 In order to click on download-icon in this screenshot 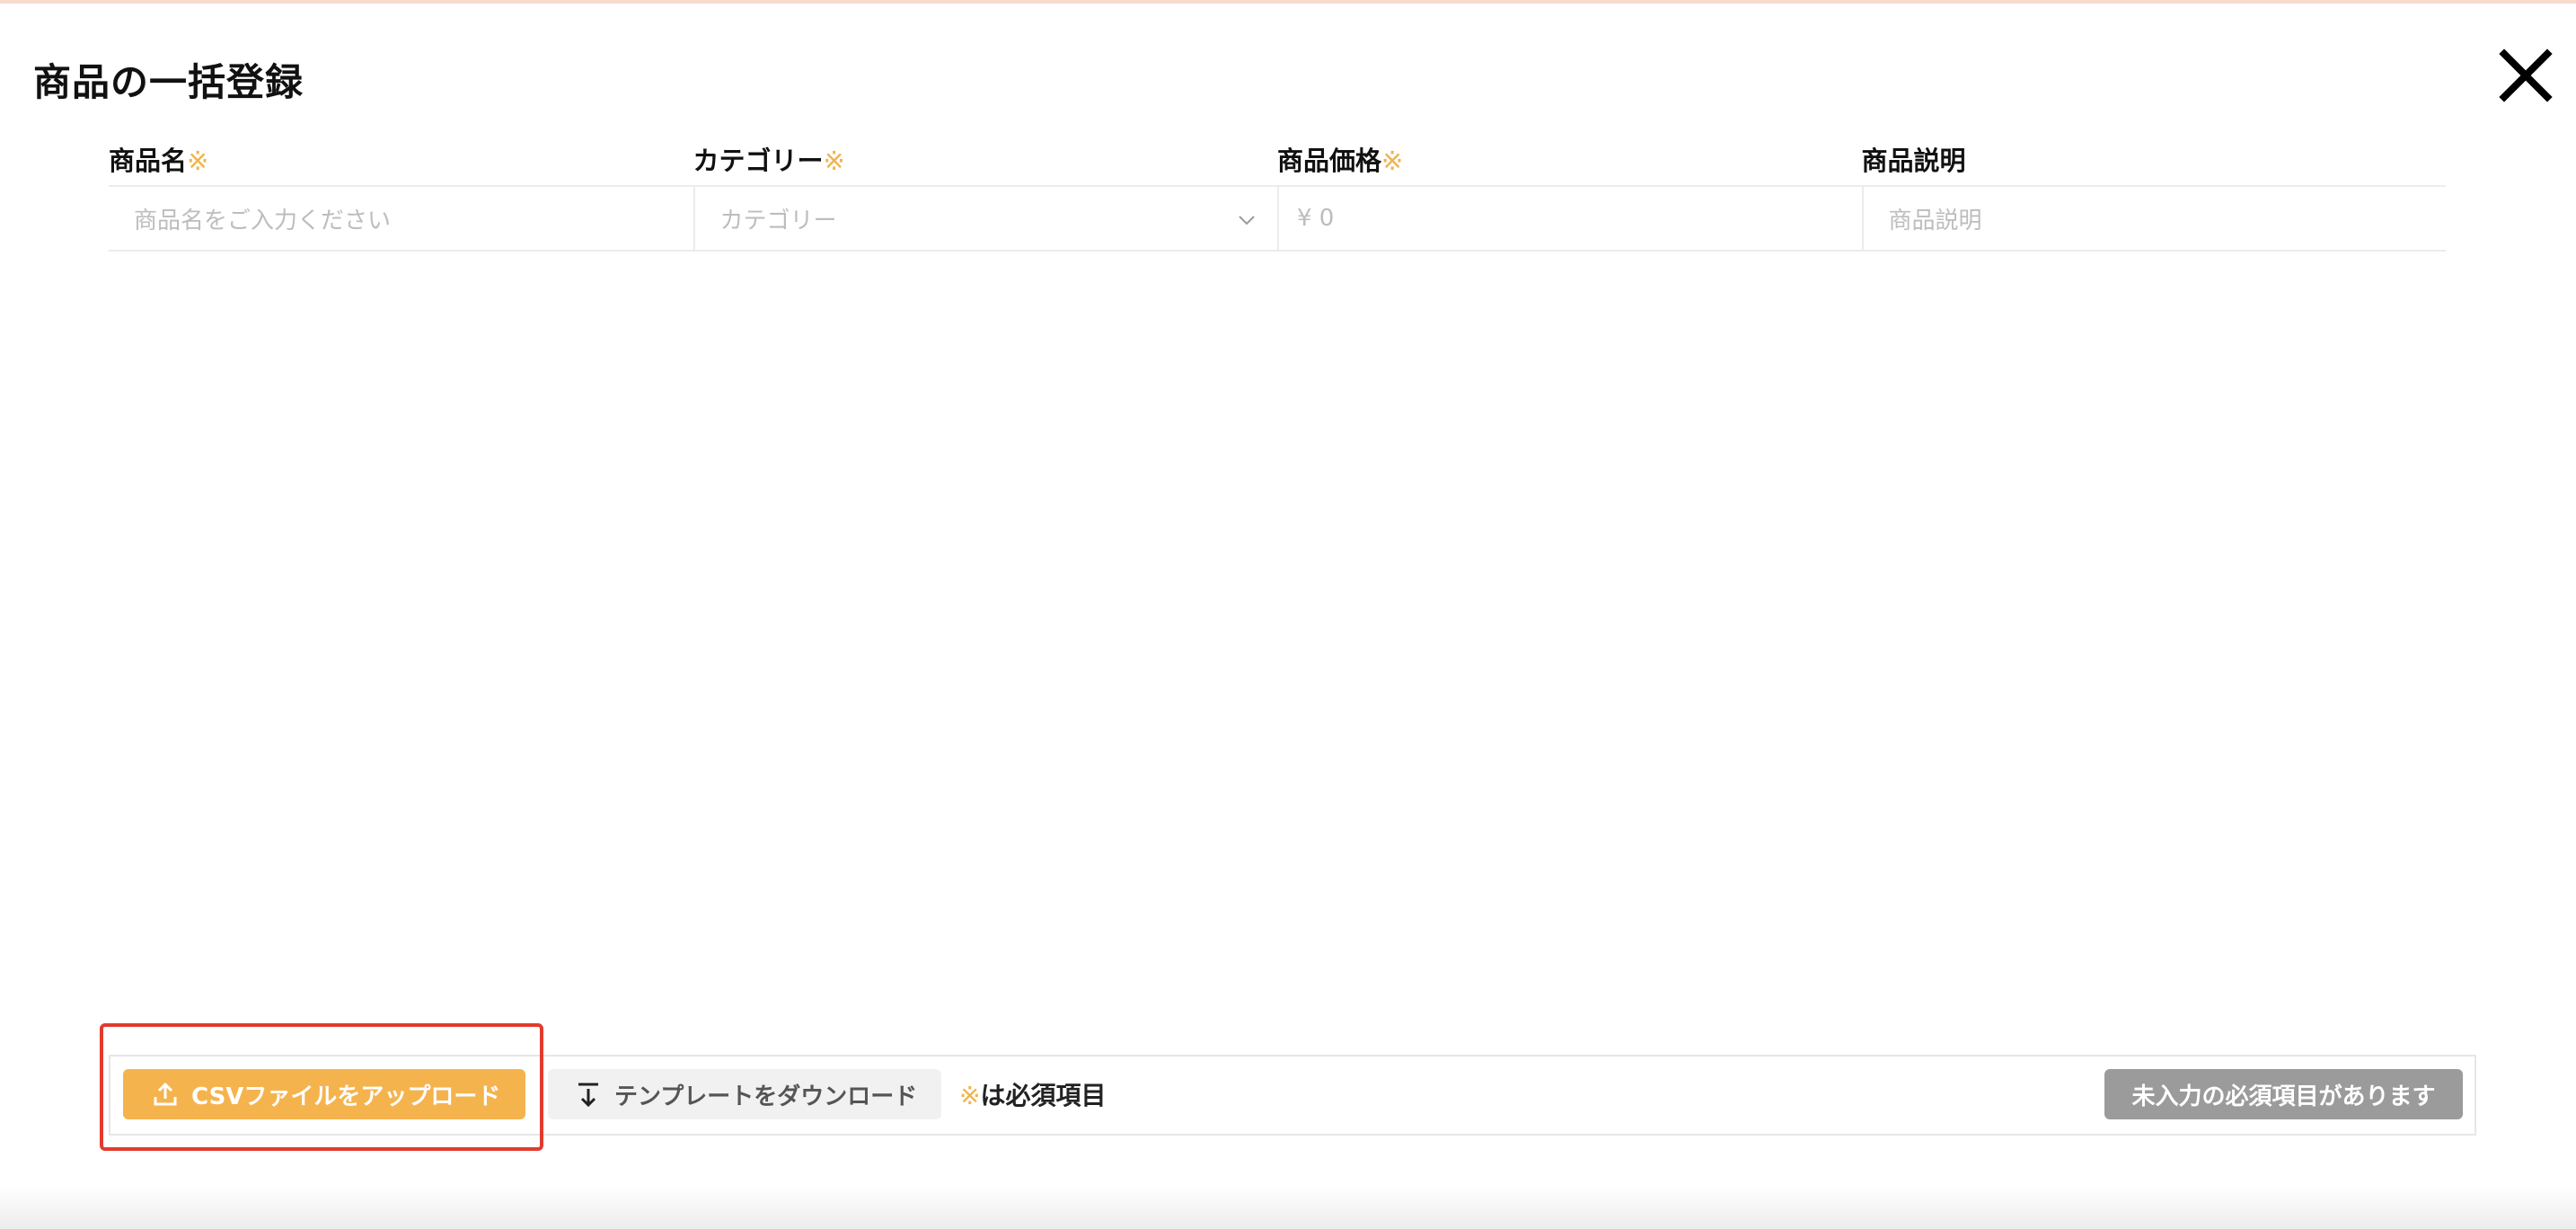, I will do `click(588, 1095)`.